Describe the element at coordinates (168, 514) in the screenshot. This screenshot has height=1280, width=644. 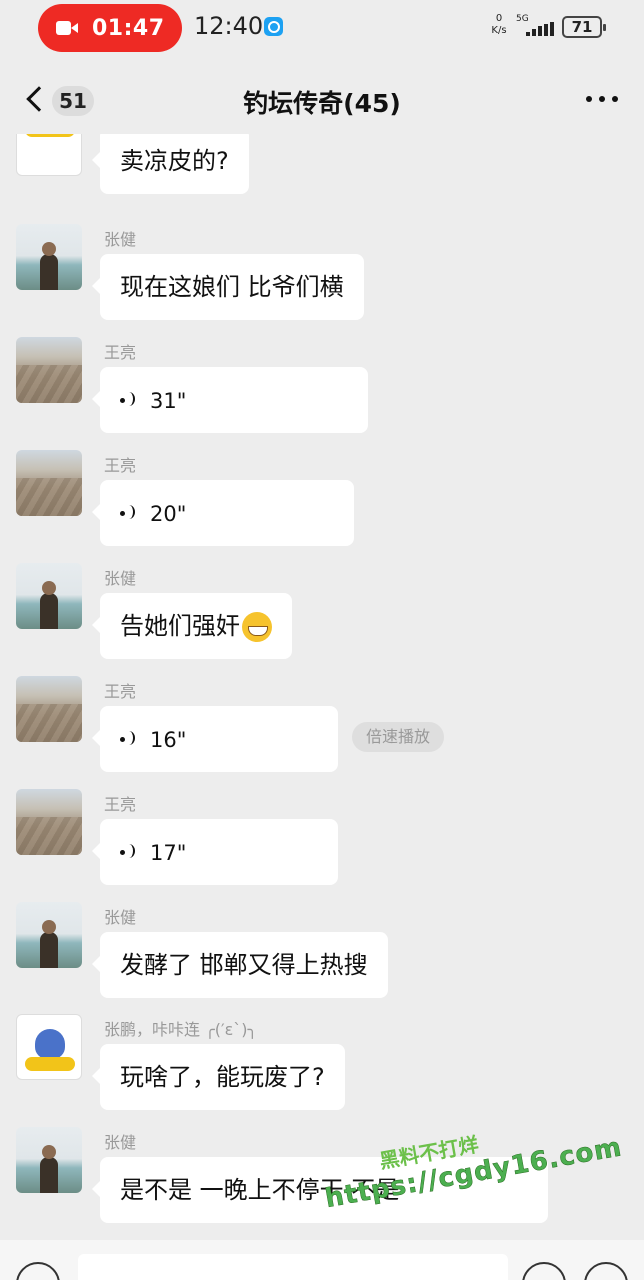
I see `voice-duration: 20"` at that location.